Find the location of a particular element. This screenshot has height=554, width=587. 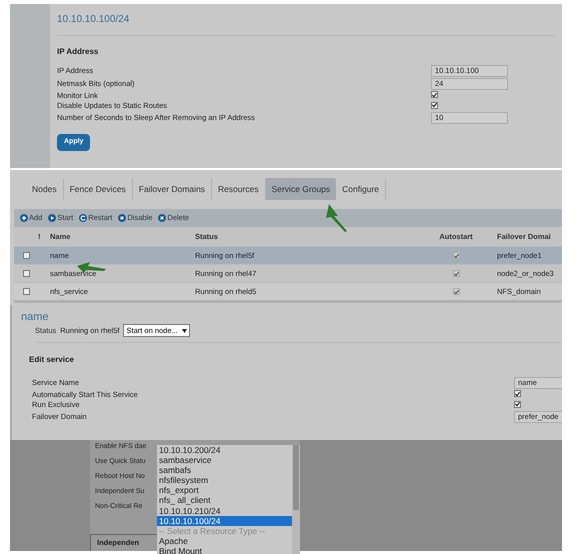

list-option: 10.10.10.210/24 is located at coordinates (224, 511).